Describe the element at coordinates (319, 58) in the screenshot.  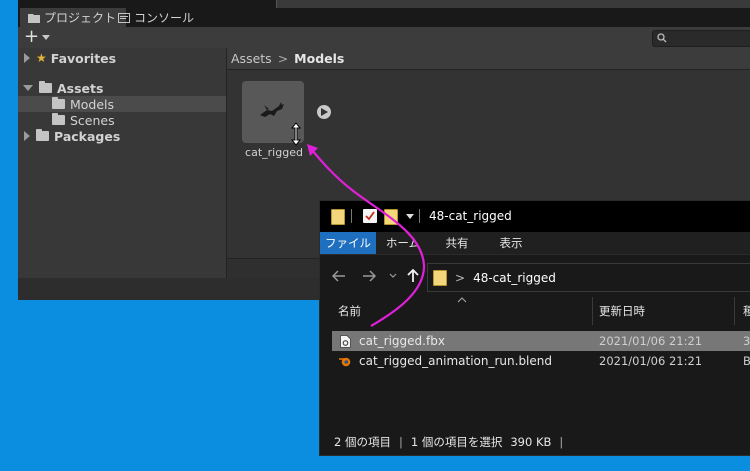
I see `breadcrumb-models: Models` at that location.